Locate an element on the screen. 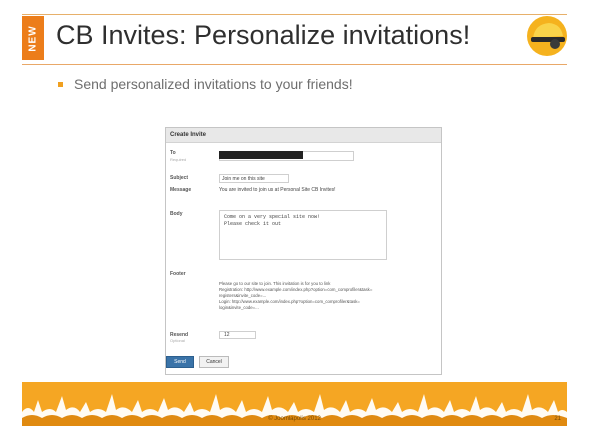 The image size is (589, 440). slide-title: CB Invites: Personalize invitations! is located at coordinates (263, 35).